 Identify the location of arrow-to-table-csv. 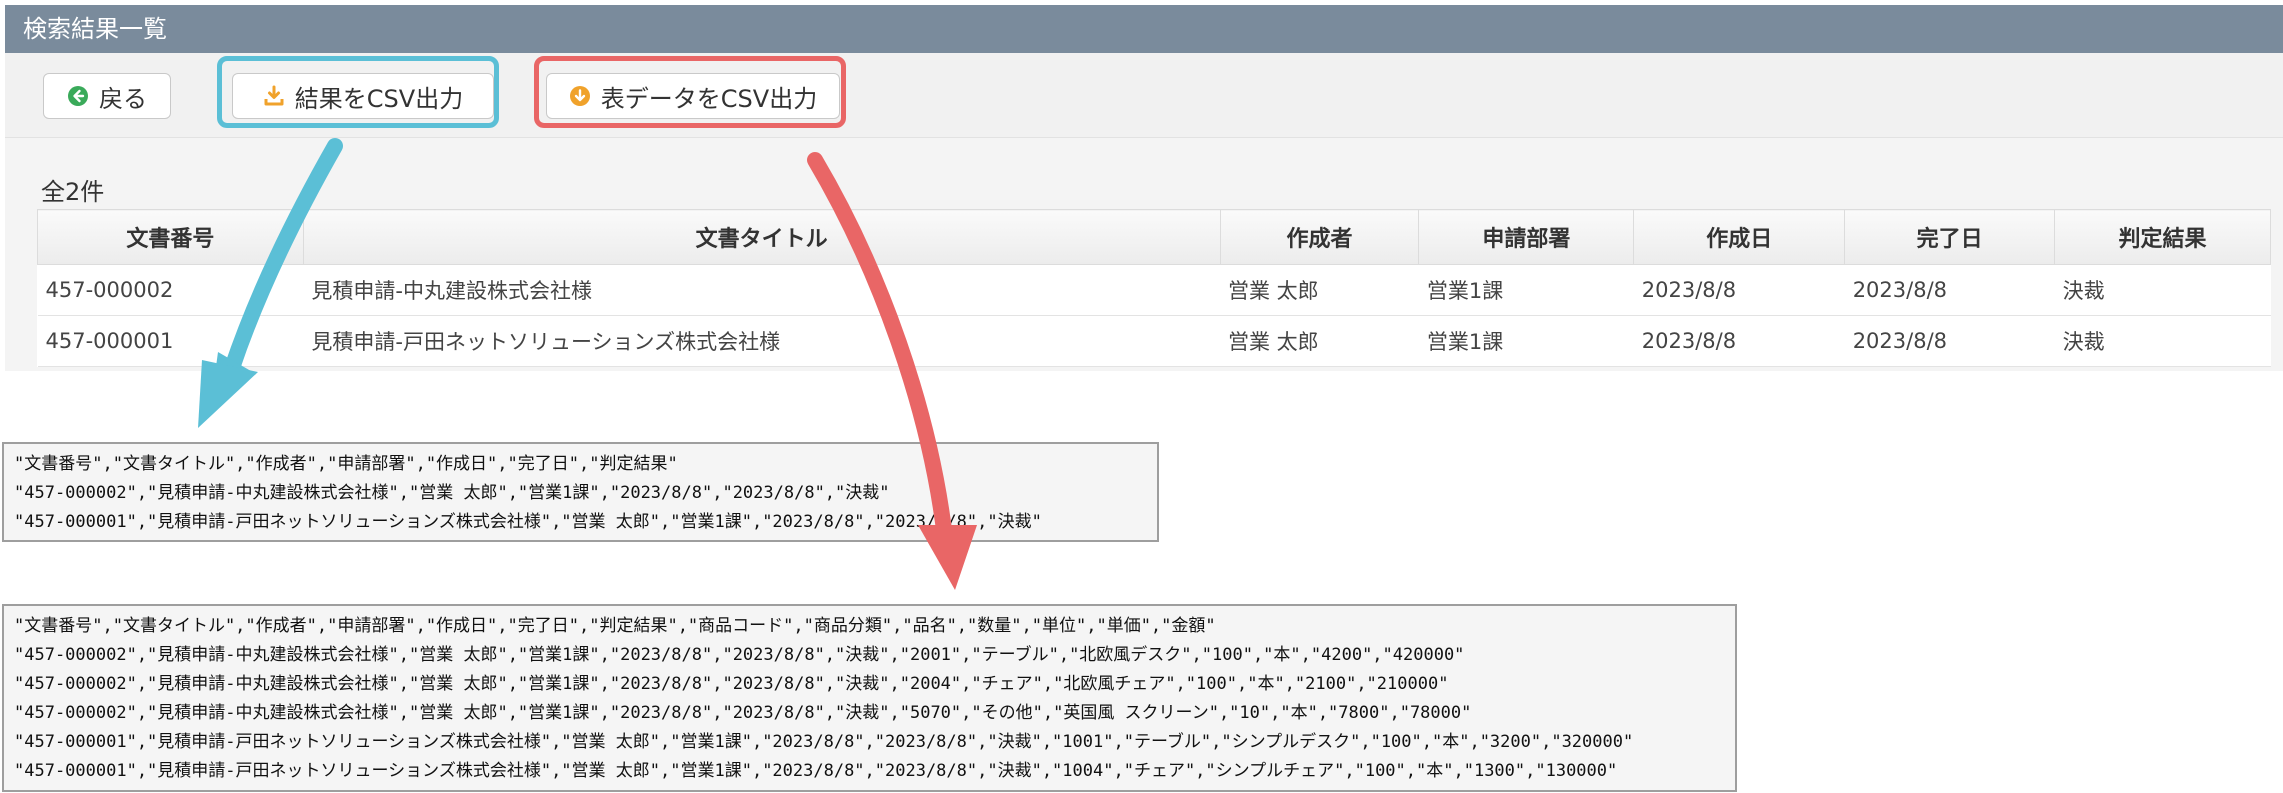
(880, 349).